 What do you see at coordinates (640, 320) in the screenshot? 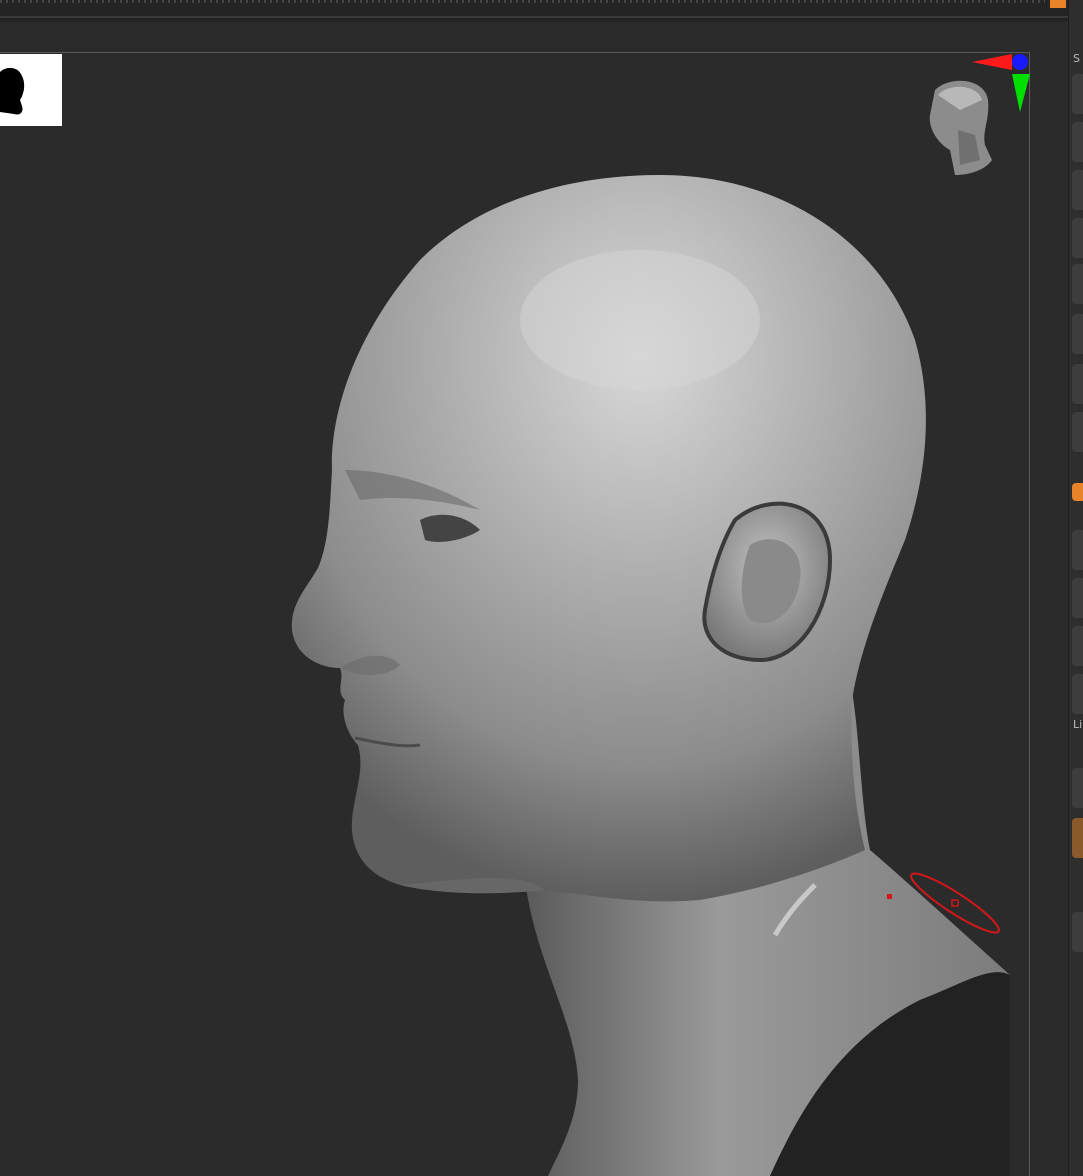
I see `forehead-highlight` at bounding box center [640, 320].